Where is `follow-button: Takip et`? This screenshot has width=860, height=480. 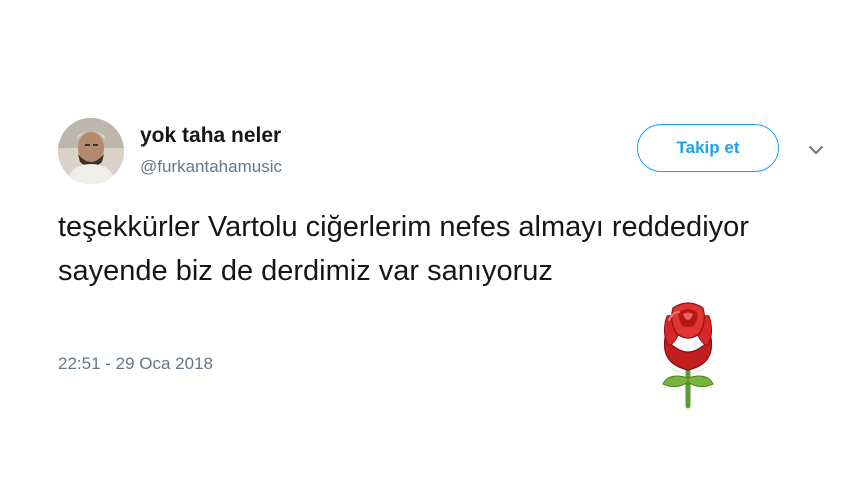 follow-button: Takip et is located at coordinates (708, 148).